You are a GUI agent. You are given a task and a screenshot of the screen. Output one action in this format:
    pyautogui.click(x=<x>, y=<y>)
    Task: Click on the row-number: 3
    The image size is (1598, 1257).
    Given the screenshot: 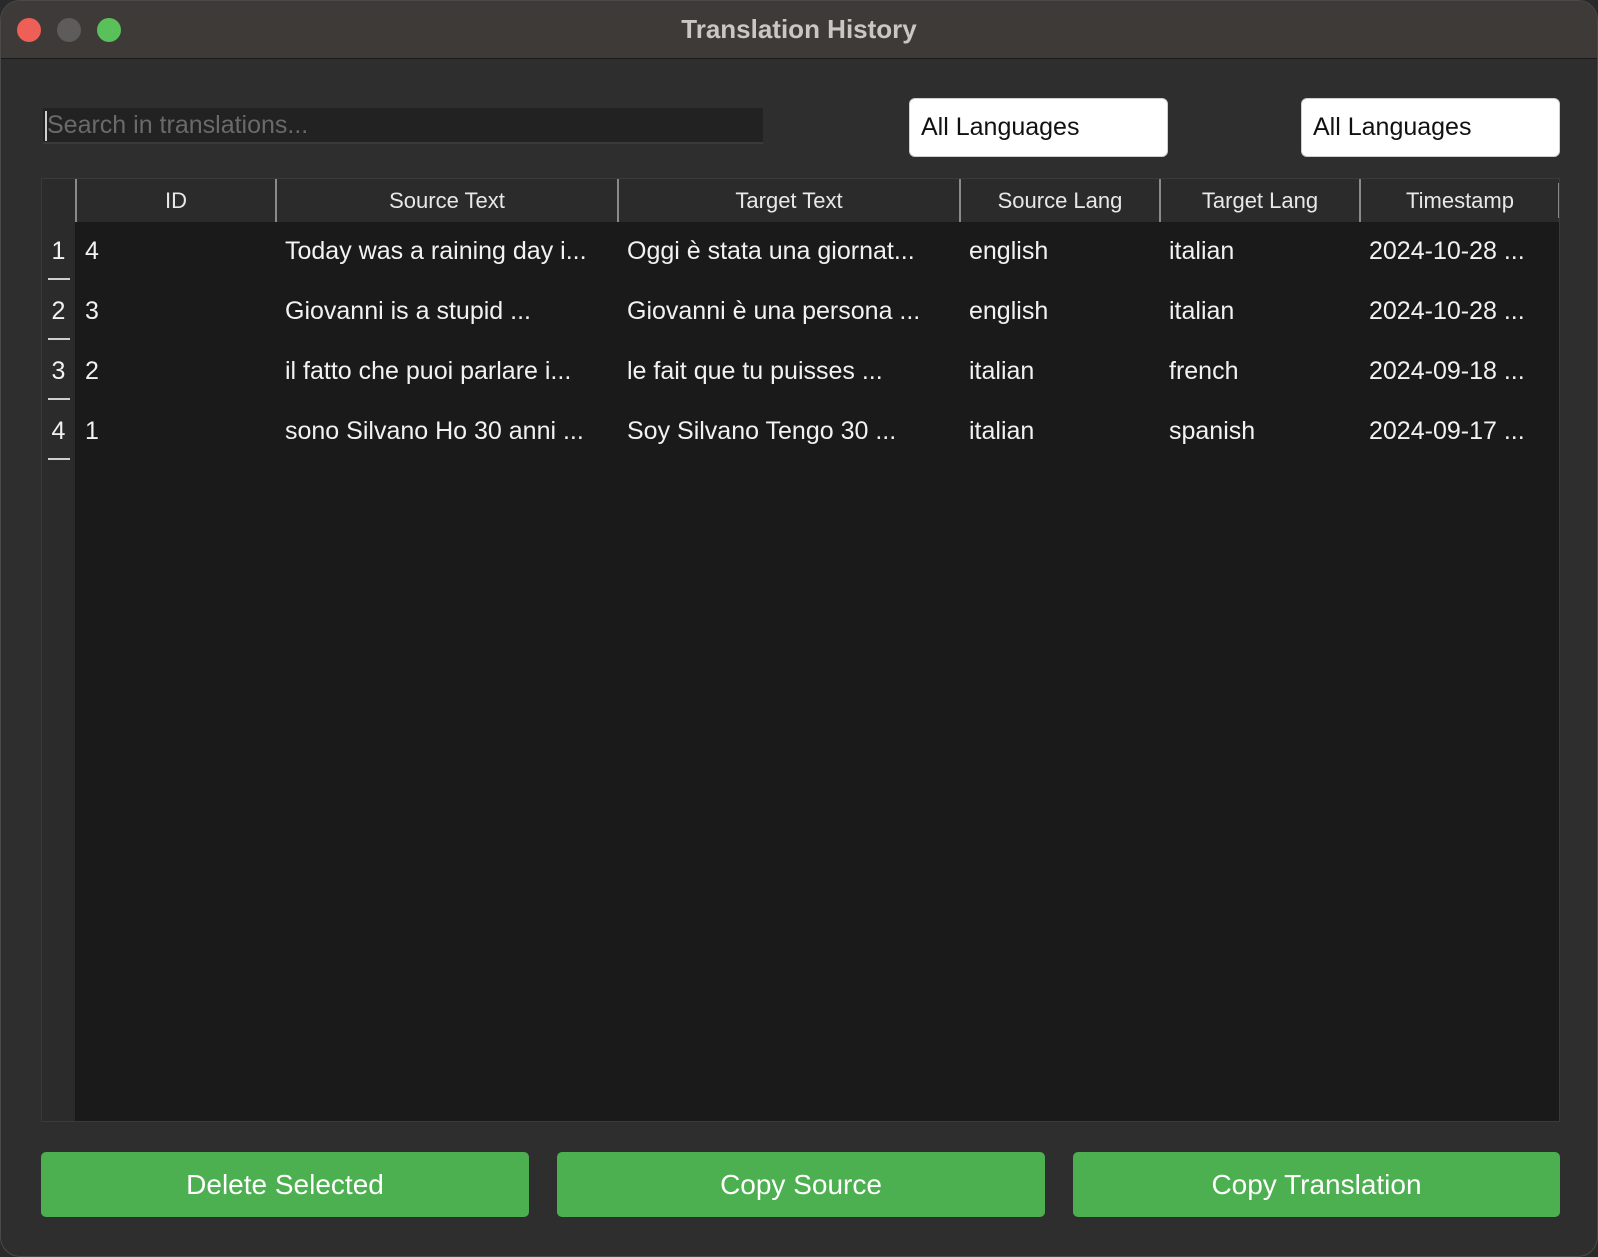 What is the action you would take?
    pyautogui.click(x=58, y=372)
    